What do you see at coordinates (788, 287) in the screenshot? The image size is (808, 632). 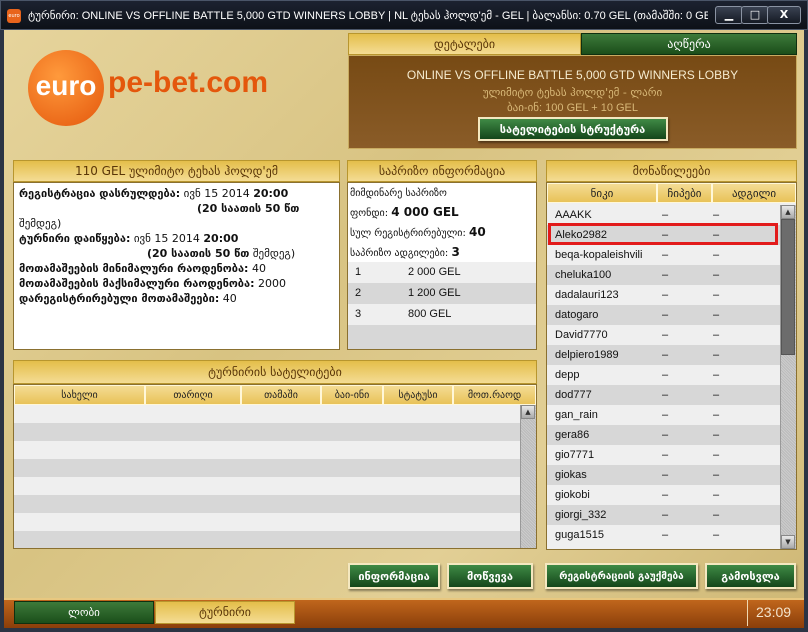 I see `scroll-thumb` at bounding box center [788, 287].